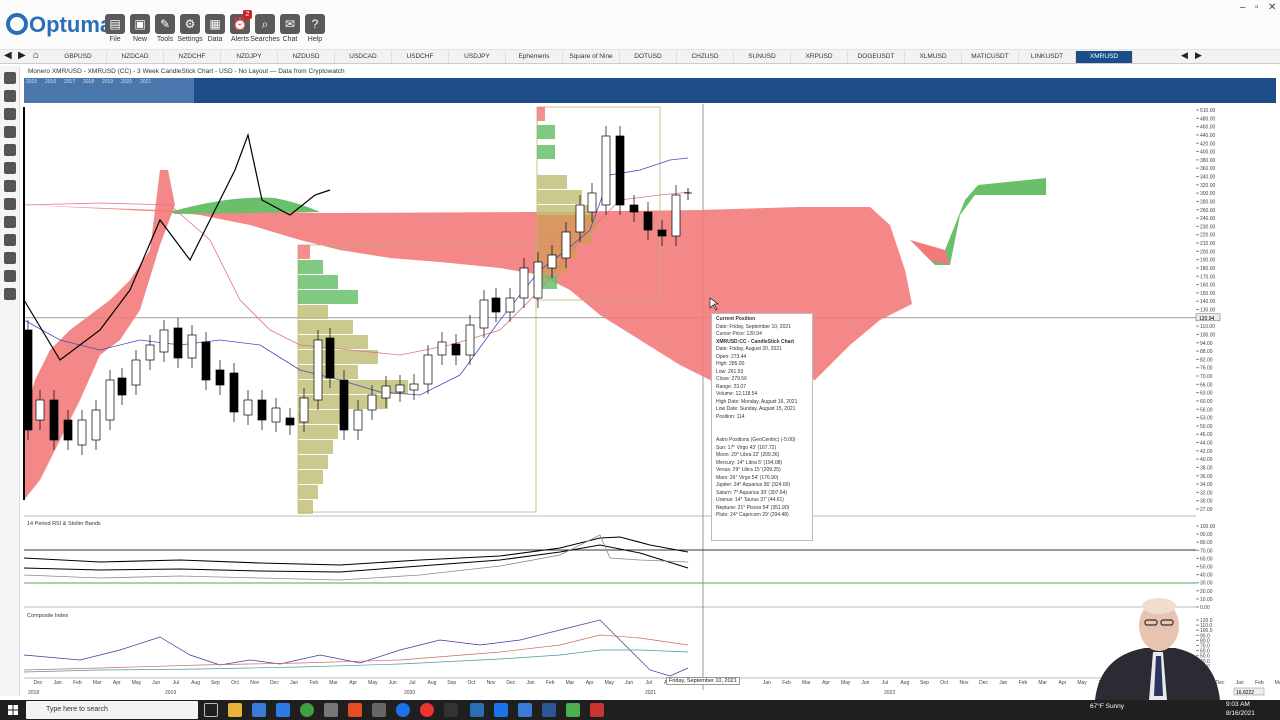  What do you see at coordinates (739, 334) in the screenshot?
I see `tooltip-cursor-price: Cursor Price: 120.94` at bounding box center [739, 334].